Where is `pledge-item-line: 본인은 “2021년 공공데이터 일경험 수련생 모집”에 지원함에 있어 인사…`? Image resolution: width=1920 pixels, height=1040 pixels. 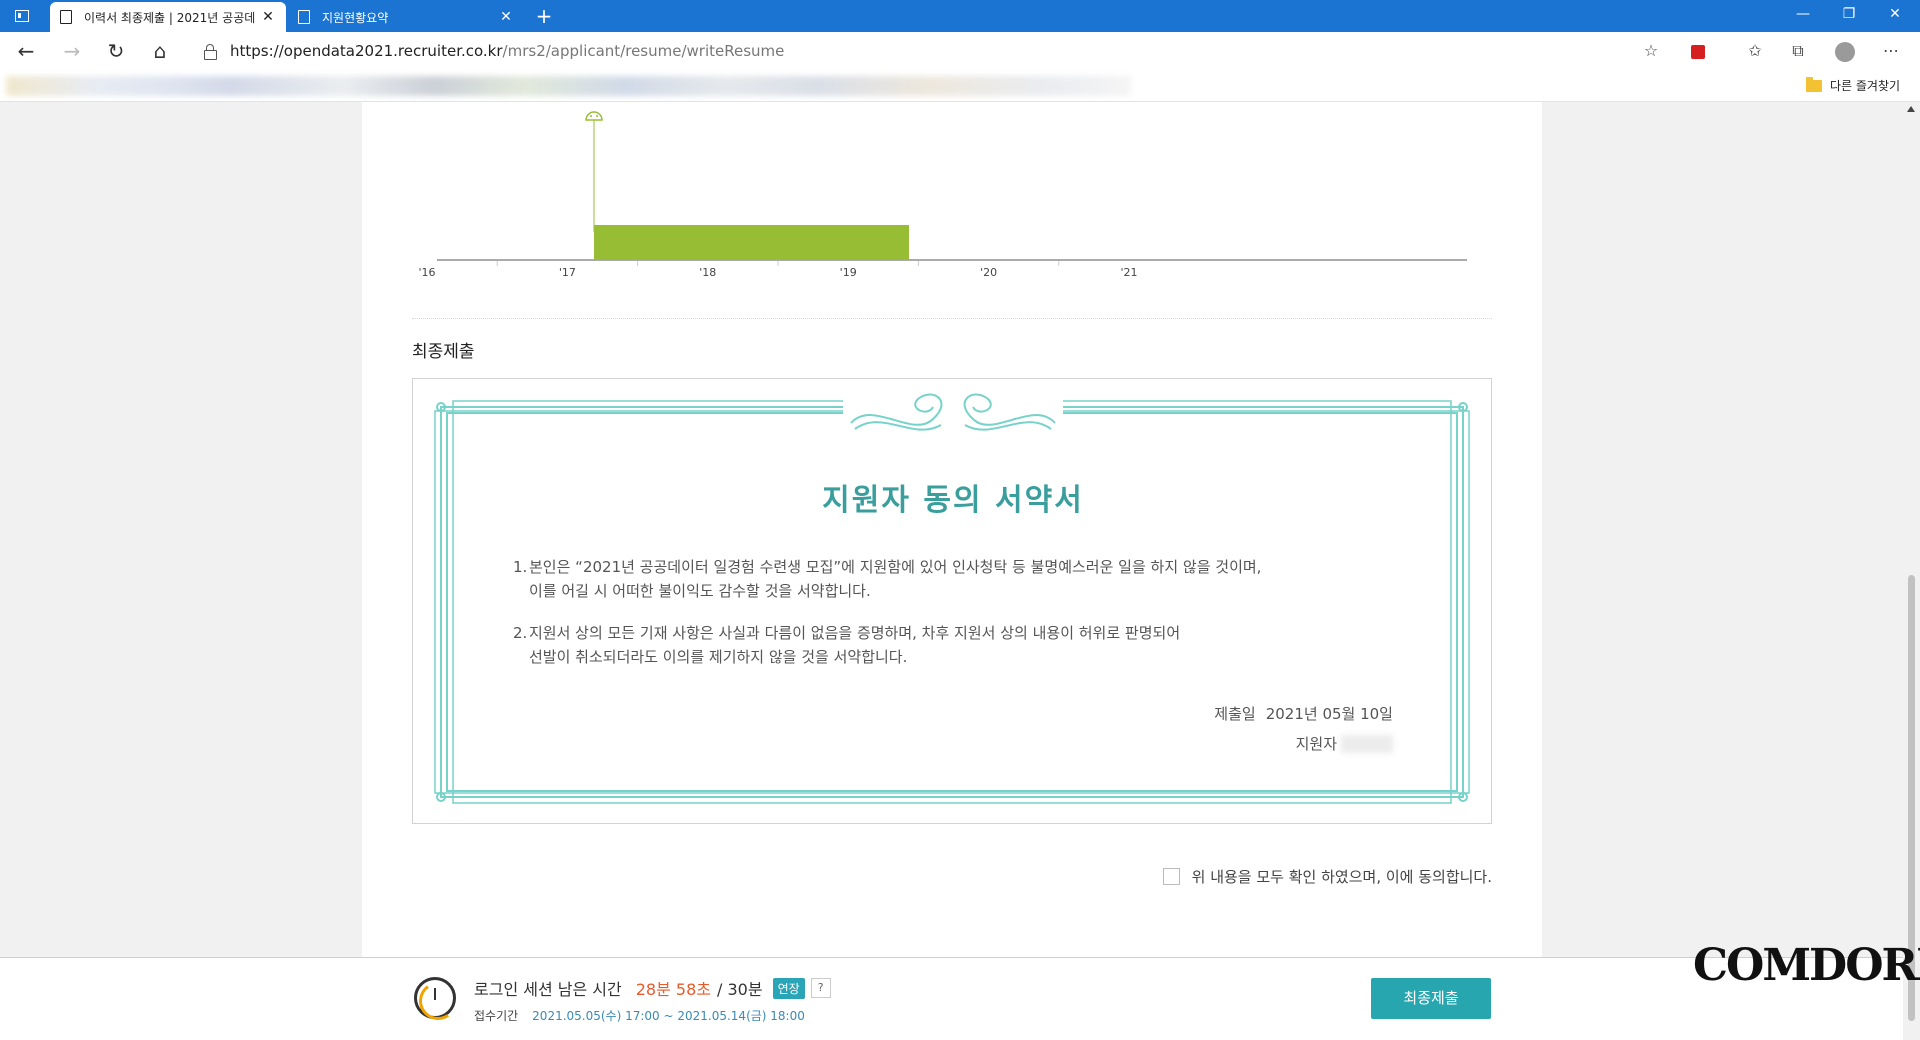
pledge-item-line: 본인은 “2021년 공공데이터 일경험 수련생 모집”에 지원함에 있어 인사… is located at coordinates (895, 567).